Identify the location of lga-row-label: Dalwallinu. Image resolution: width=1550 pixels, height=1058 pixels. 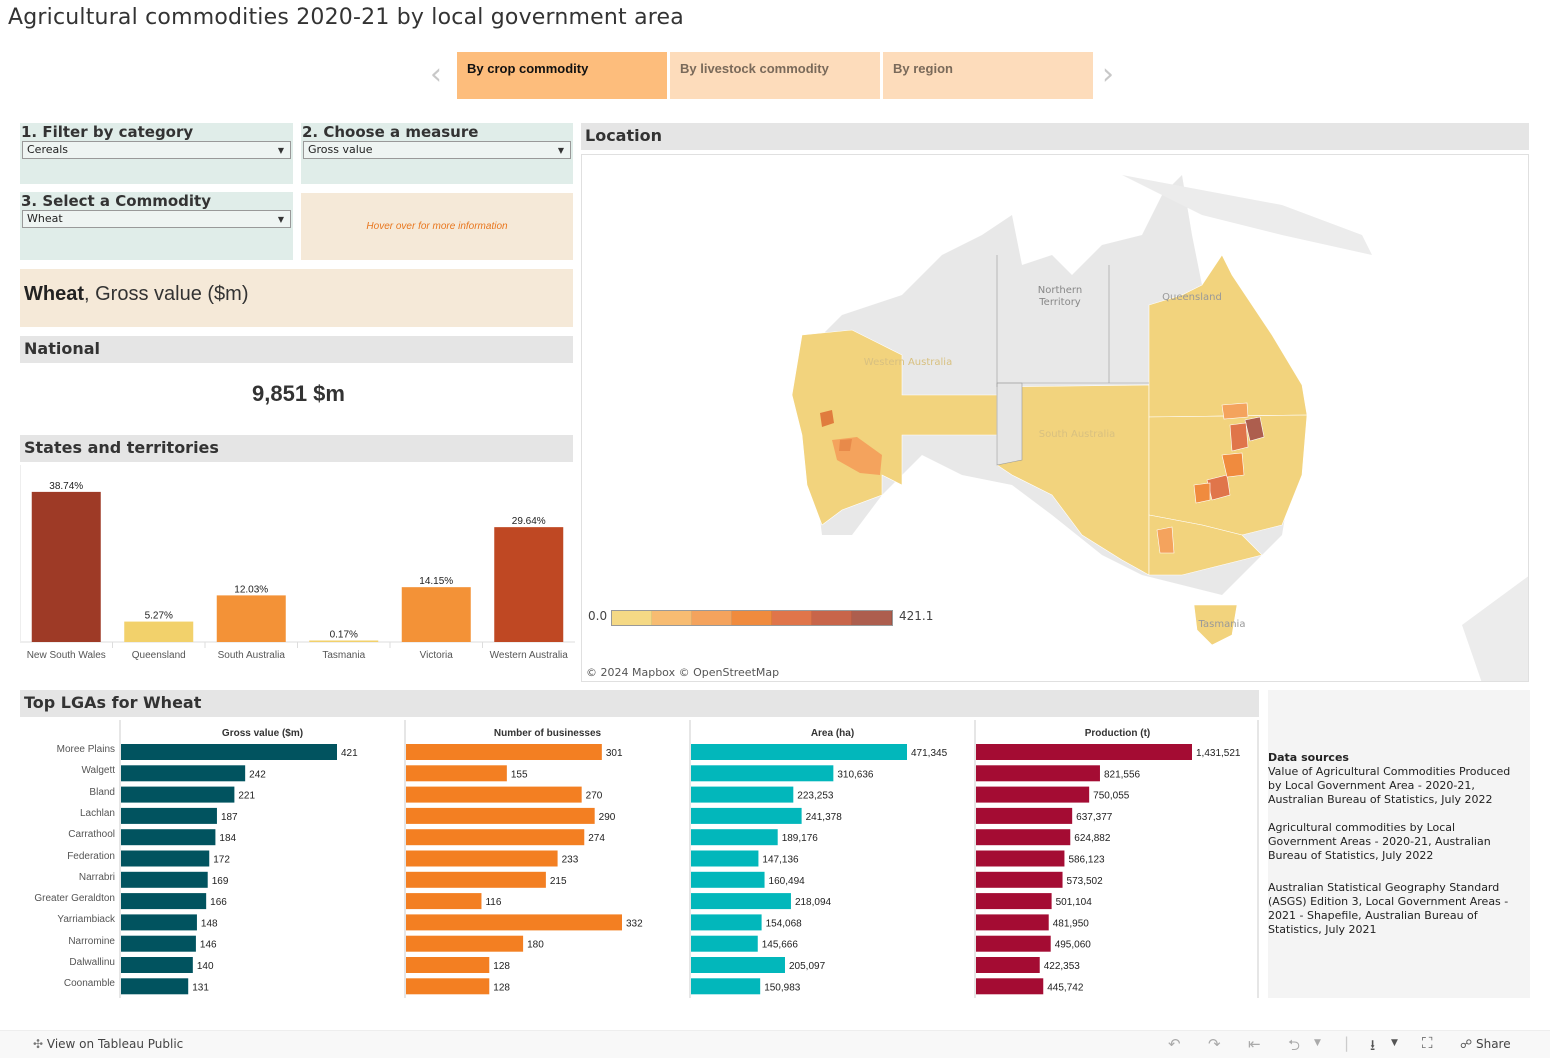
(92, 962).